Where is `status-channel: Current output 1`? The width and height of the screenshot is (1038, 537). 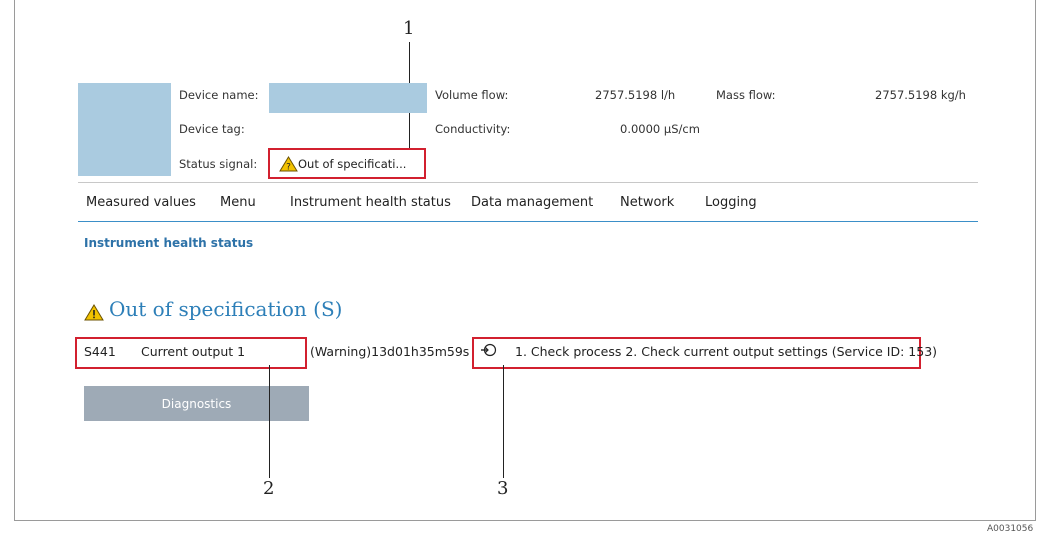
status-channel: Current output 1 is located at coordinates (193, 351).